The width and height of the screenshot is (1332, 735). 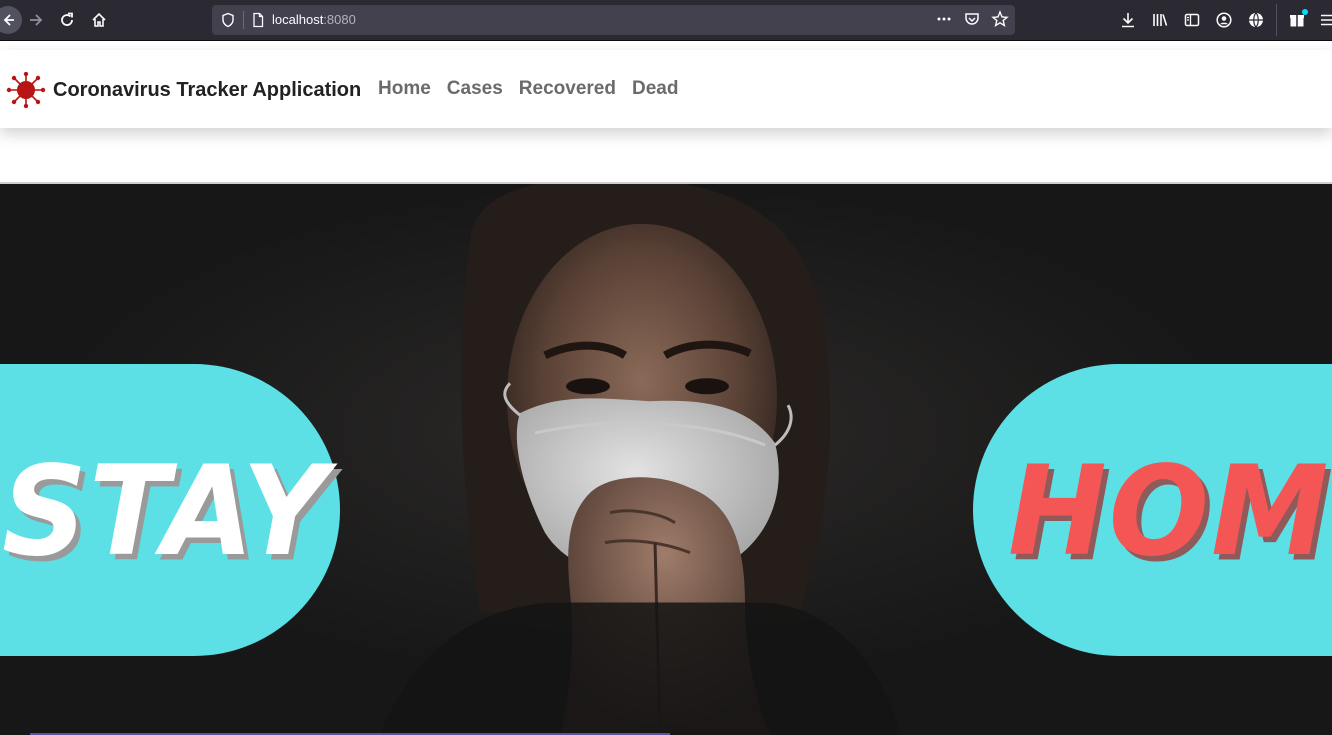 I want to click on divider, so click(x=243, y=20).